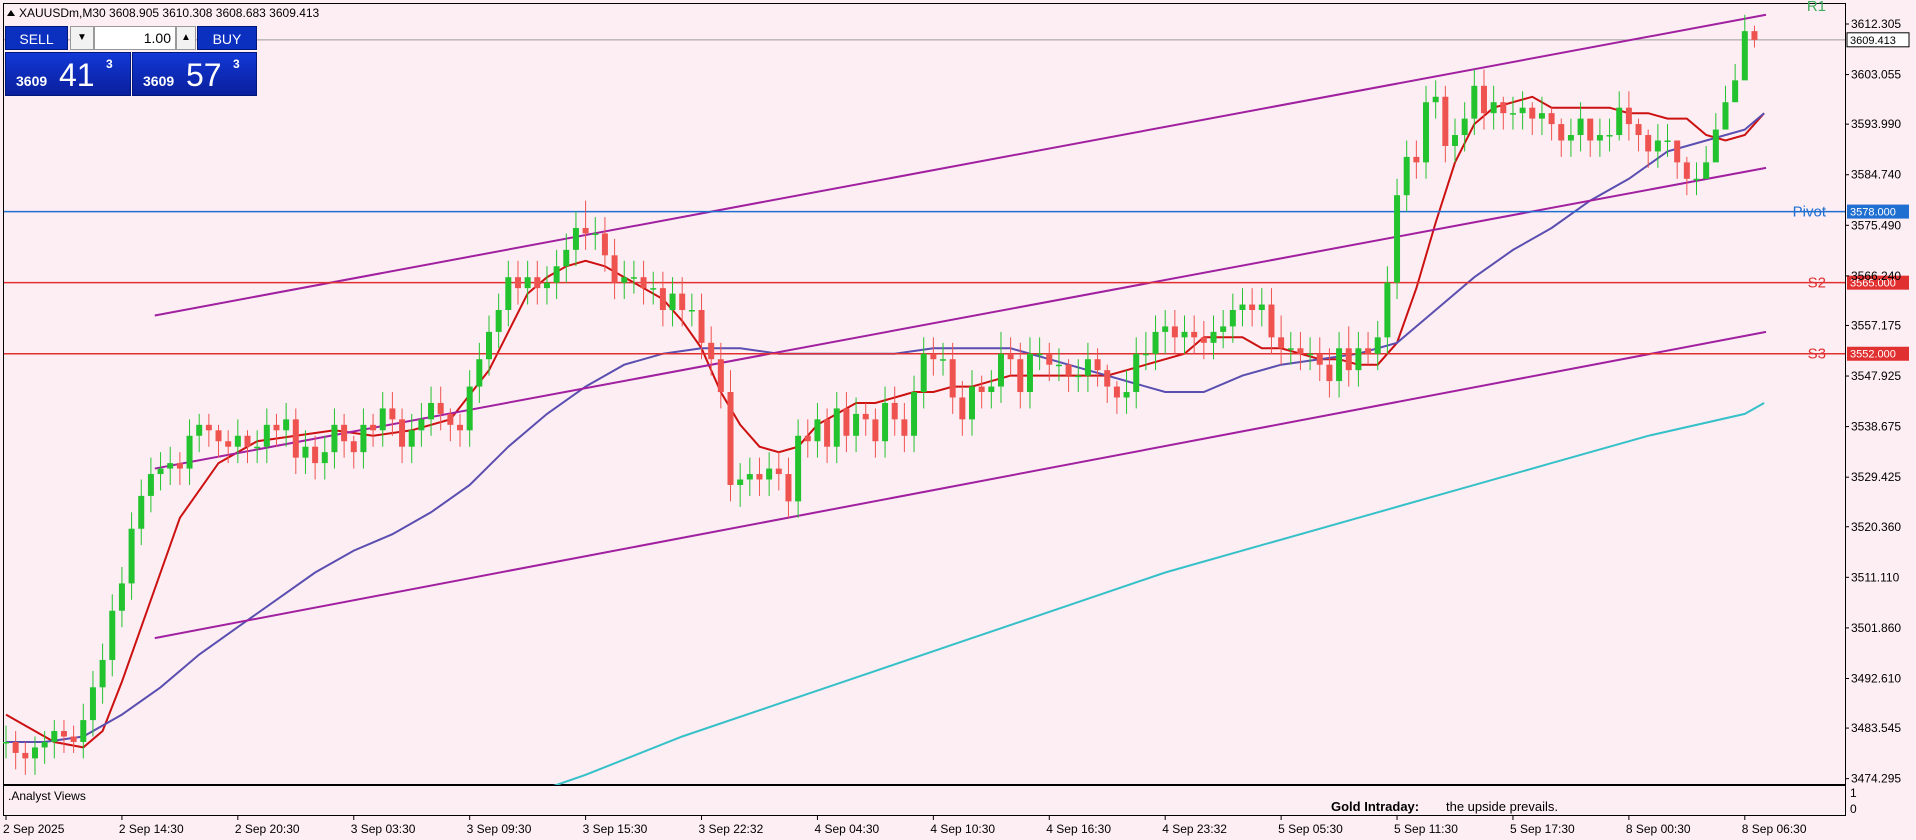 The height and width of the screenshot is (840, 1916). Describe the element at coordinates (1876, 225) in the screenshot. I see `y-tick-label: 3575.490` at that location.